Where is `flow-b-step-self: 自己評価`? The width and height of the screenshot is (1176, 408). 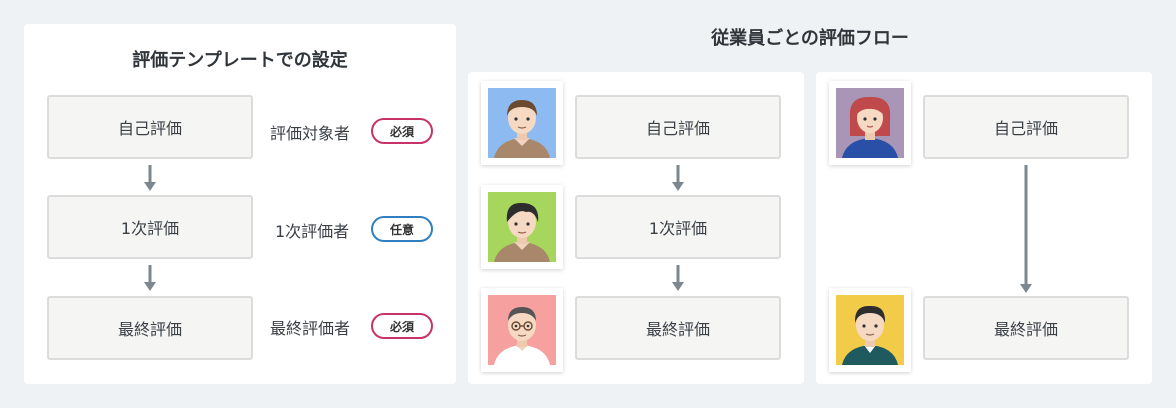 flow-b-step-self: 自己評価 is located at coordinates (1026, 127).